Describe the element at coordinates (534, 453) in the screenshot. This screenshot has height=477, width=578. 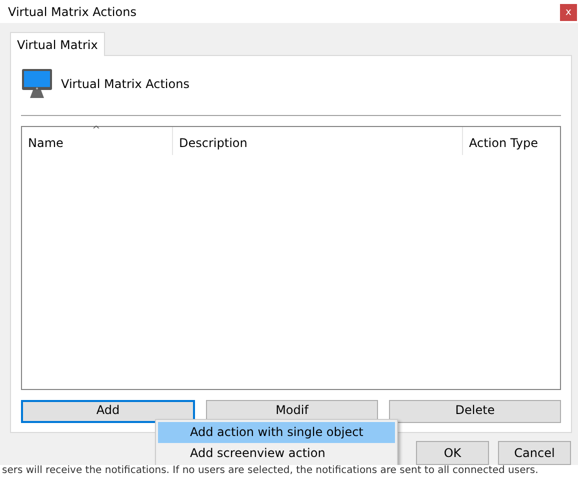
I see `dialog-button: Cancel` at that location.